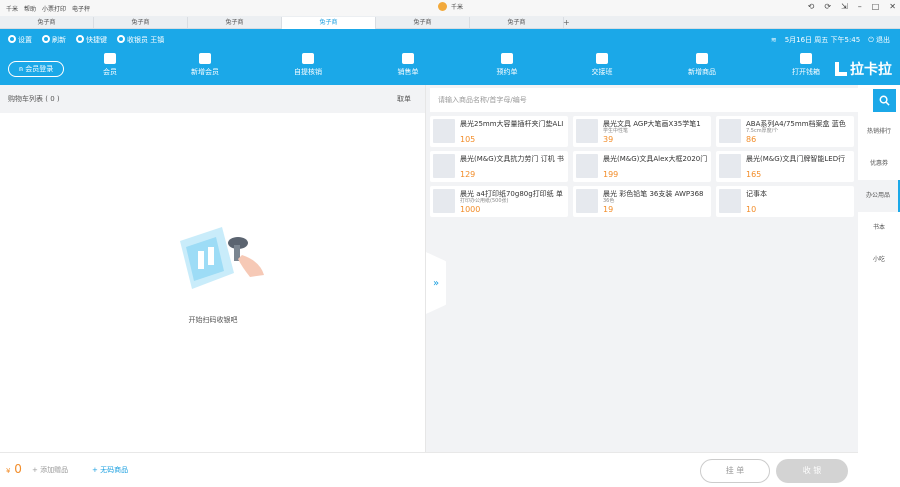 This screenshot has height=487, width=900. Describe the element at coordinates (450, 6) in the screenshot. I see `app-title-area: 千米` at that location.